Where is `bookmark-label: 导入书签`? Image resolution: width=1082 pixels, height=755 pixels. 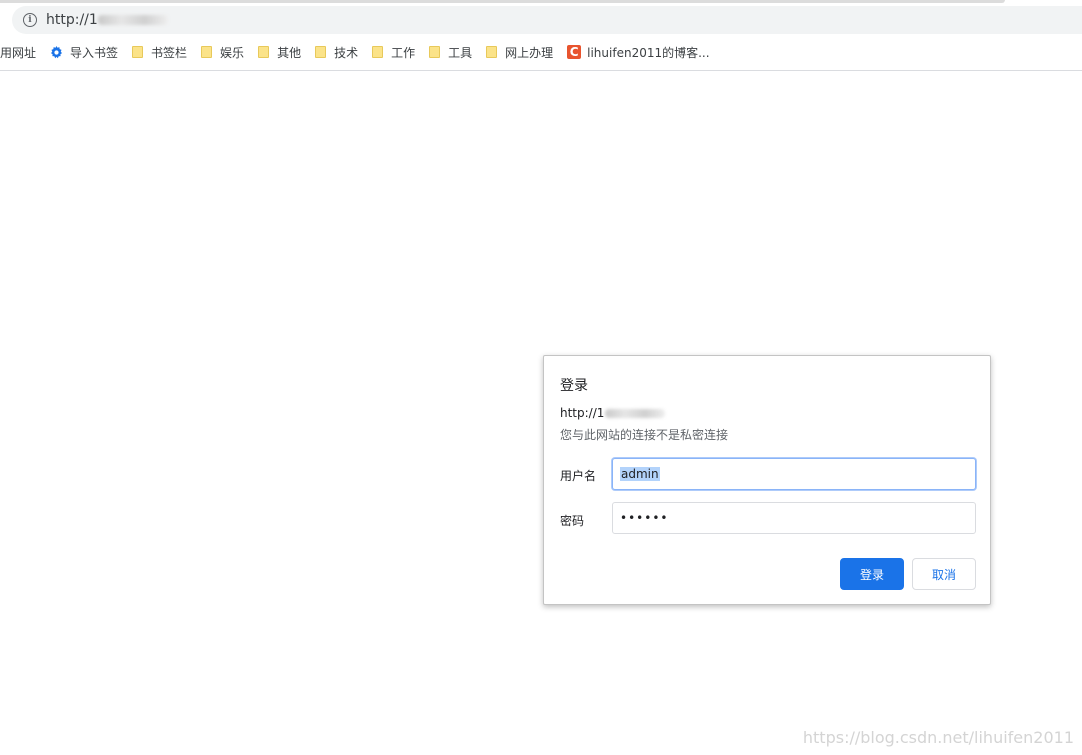
bookmark-label: 导入书签 is located at coordinates (94, 52).